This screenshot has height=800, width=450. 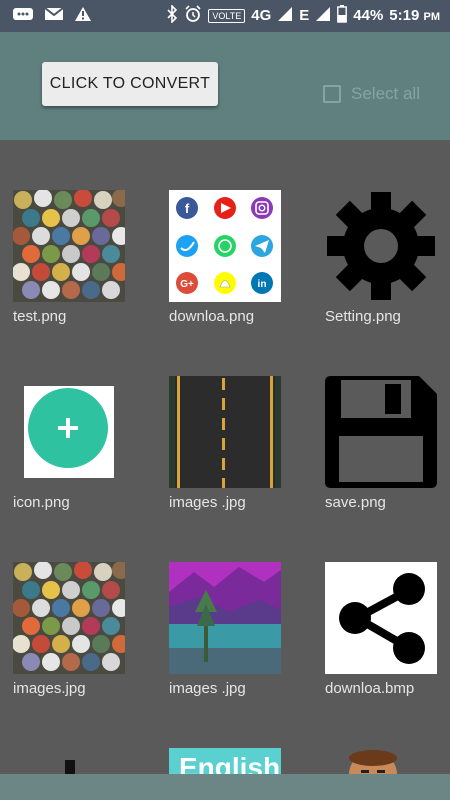 I want to click on edge-indicator: E, so click(x=304, y=15).